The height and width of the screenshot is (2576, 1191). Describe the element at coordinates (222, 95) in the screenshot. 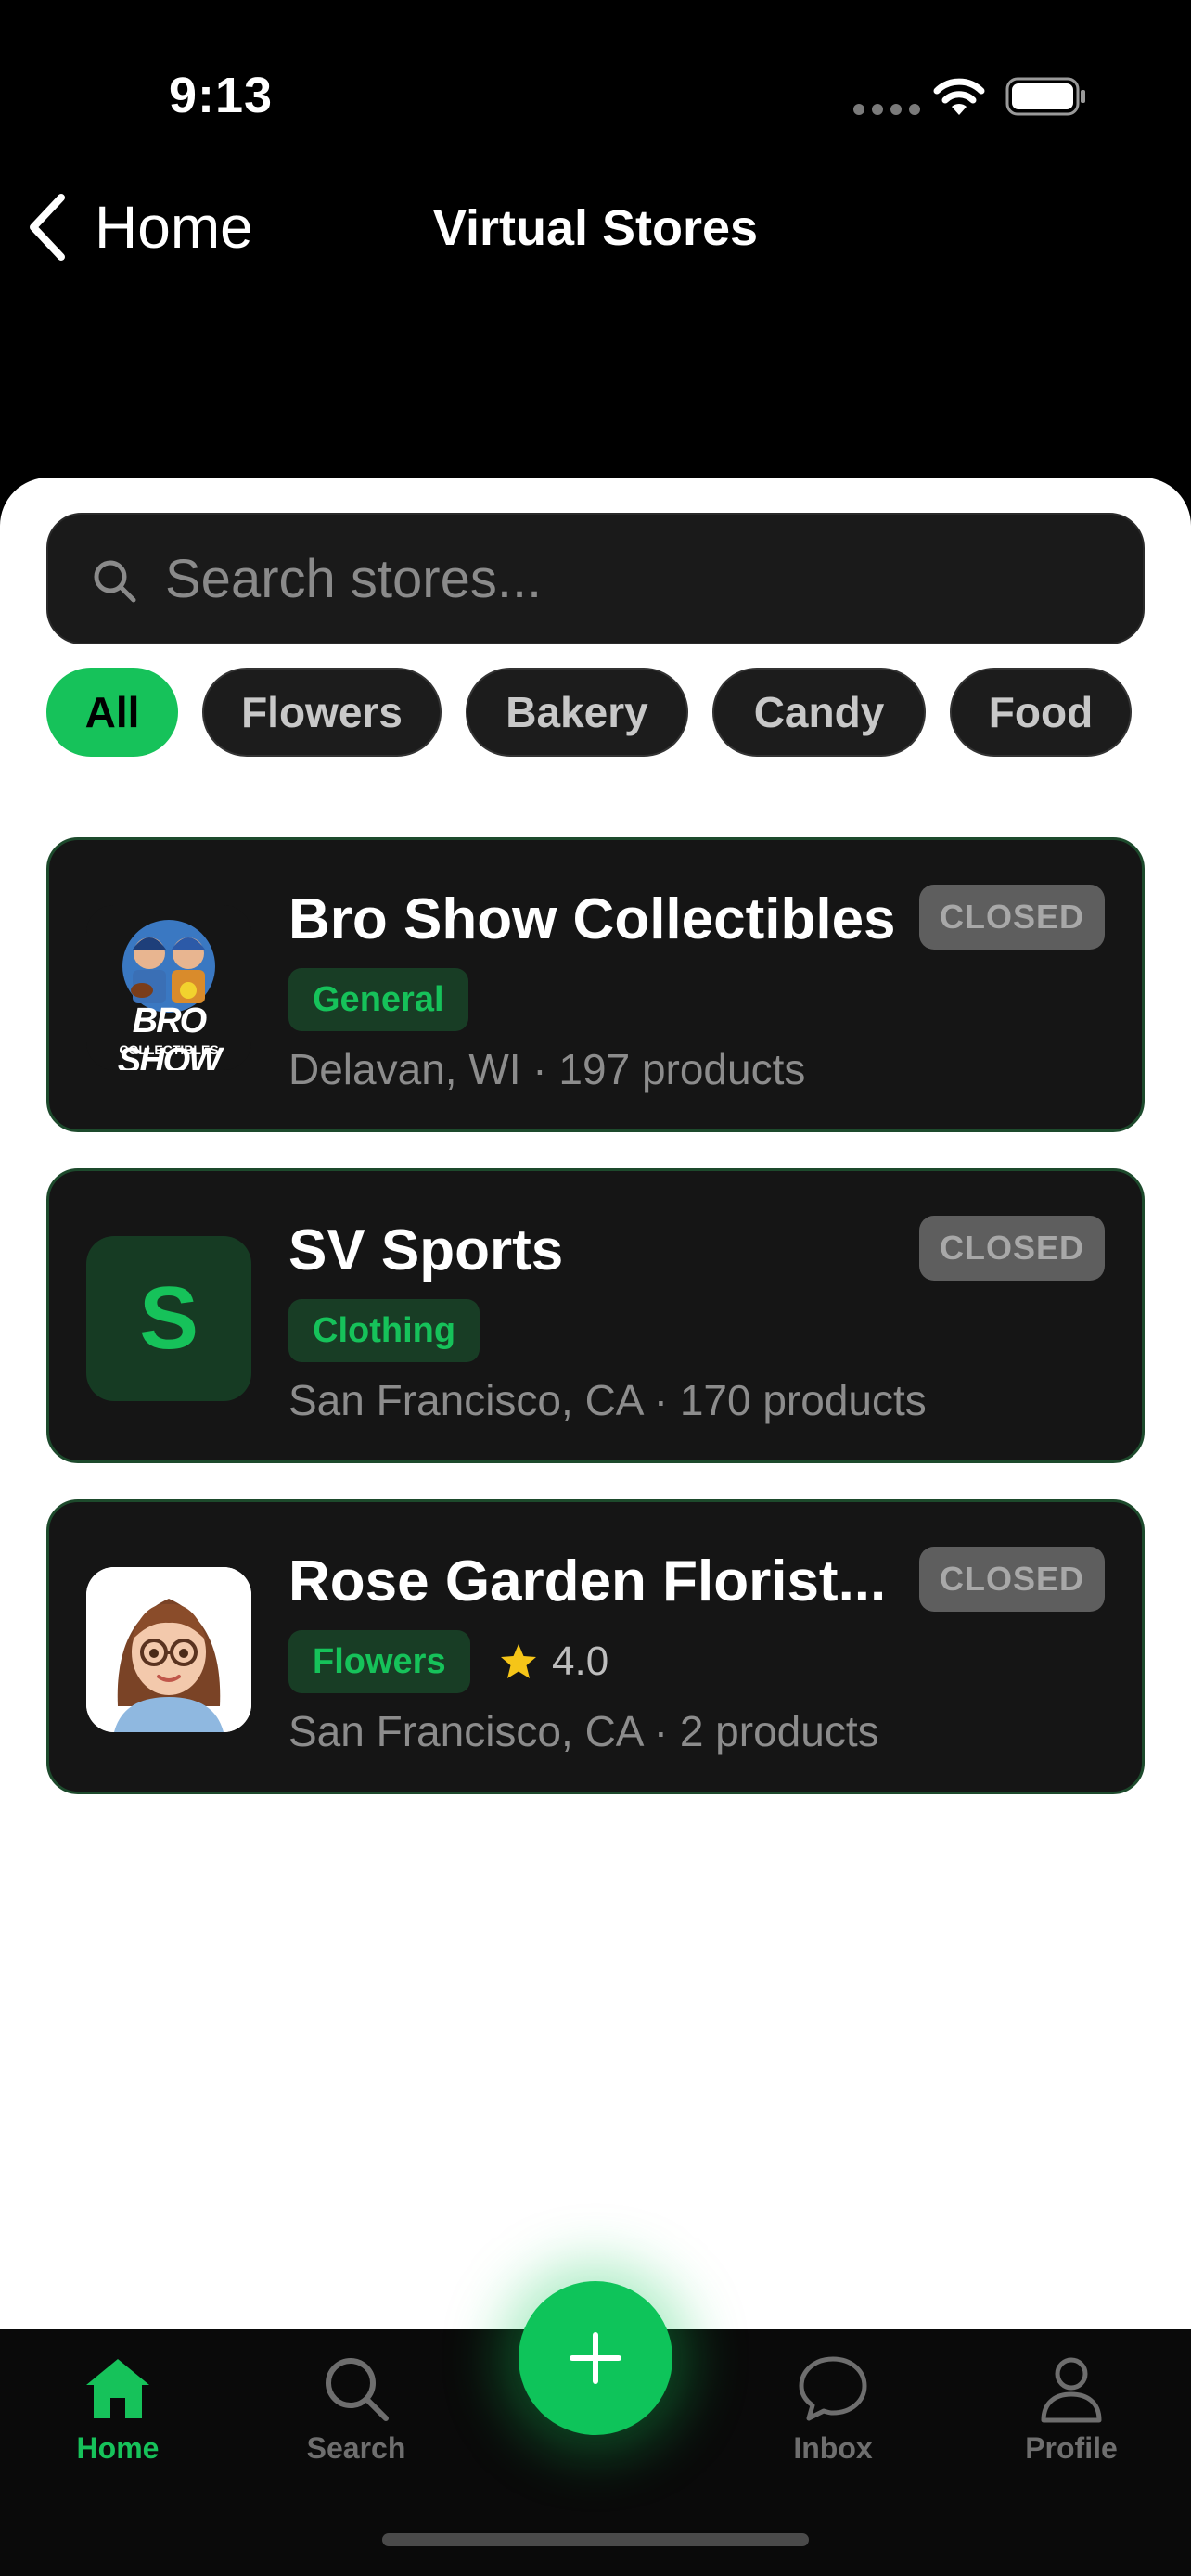

I see `status-time: 9:13` at that location.